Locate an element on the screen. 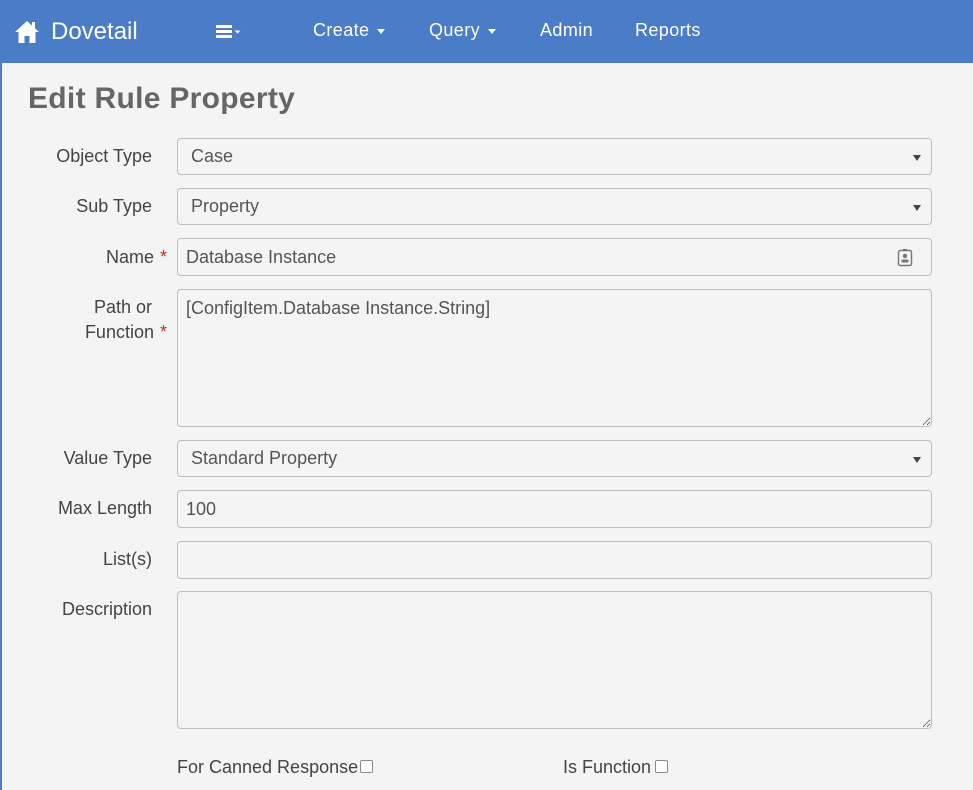  sub-type-value: Property is located at coordinates (225, 206).